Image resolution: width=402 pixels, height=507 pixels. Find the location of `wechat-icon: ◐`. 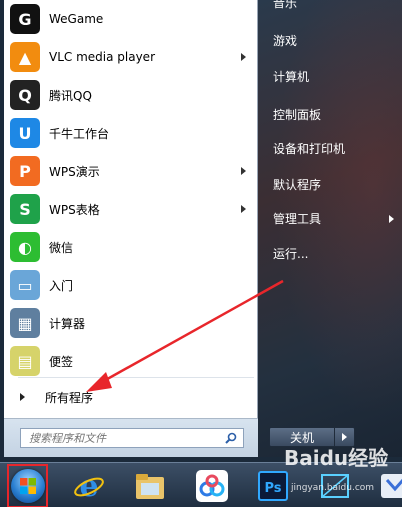

wechat-icon: ◐ is located at coordinates (25, 247).